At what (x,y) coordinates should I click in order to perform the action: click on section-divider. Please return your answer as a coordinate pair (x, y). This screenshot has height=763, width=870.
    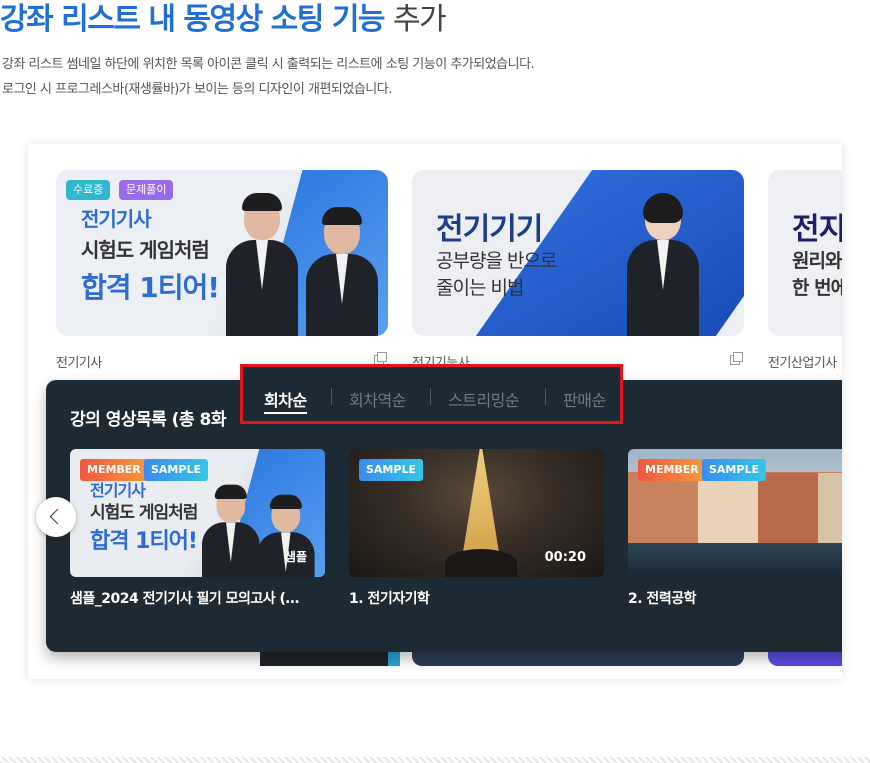
    Looking at the image, I should click on (435, 760).